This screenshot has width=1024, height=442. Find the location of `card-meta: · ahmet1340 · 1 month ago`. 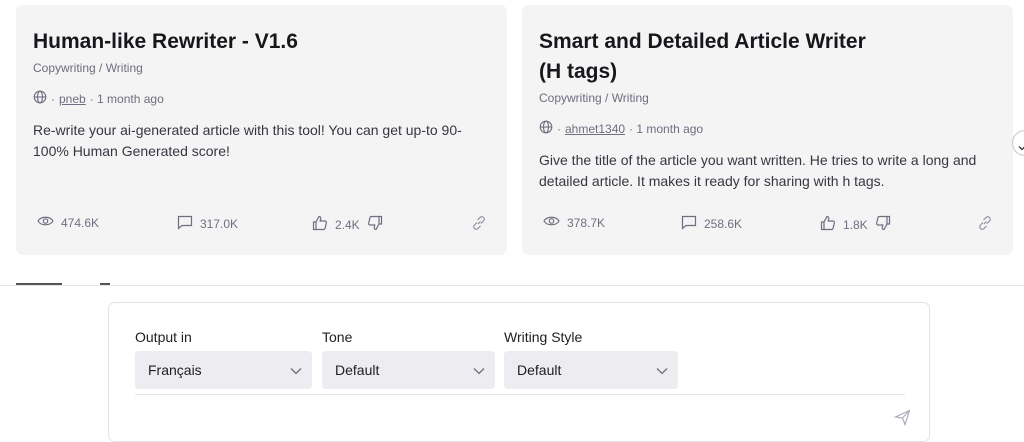

card-meta: · ahmet1340 · 1 month ago is located at coordinates (621, 128).